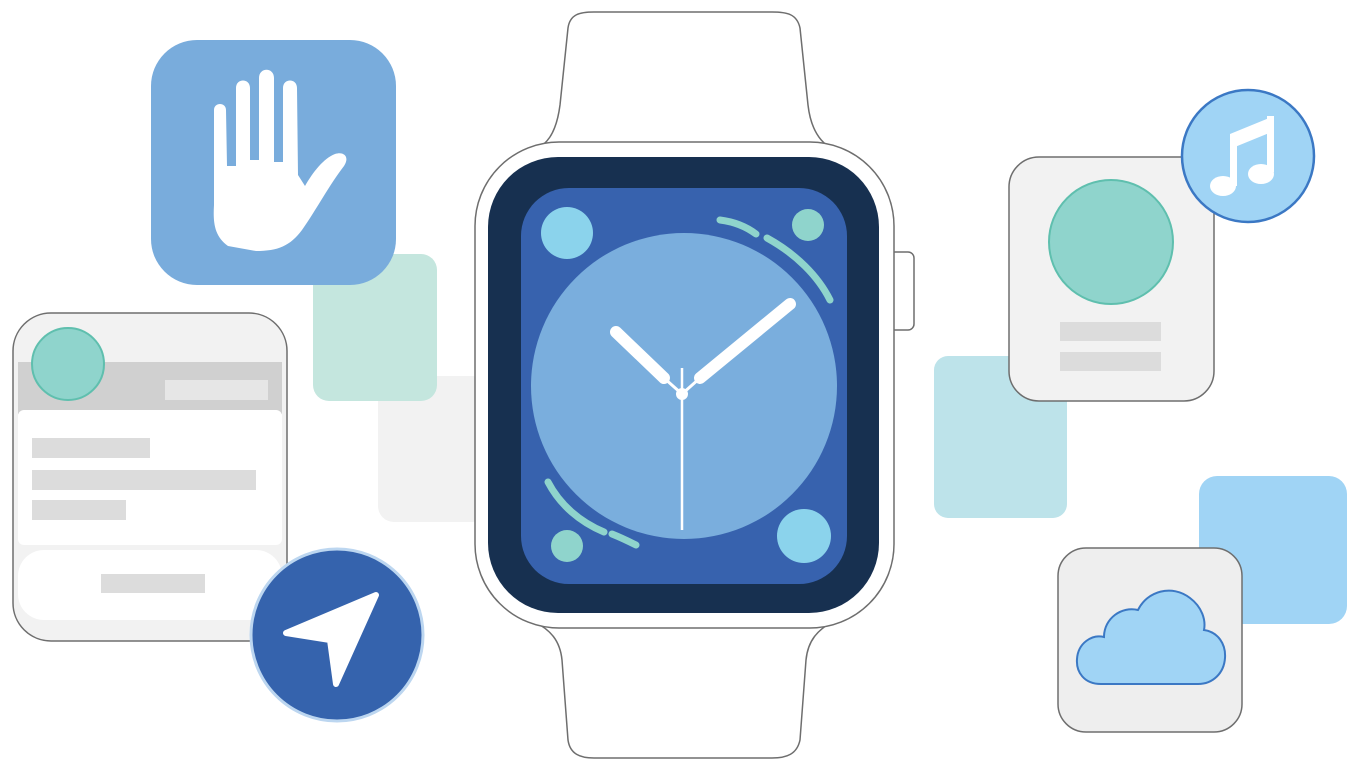 Image resolution: width=1360 pixels, height=772 pixels. I want to click on cloud-app-tile, so click(1150, 640).